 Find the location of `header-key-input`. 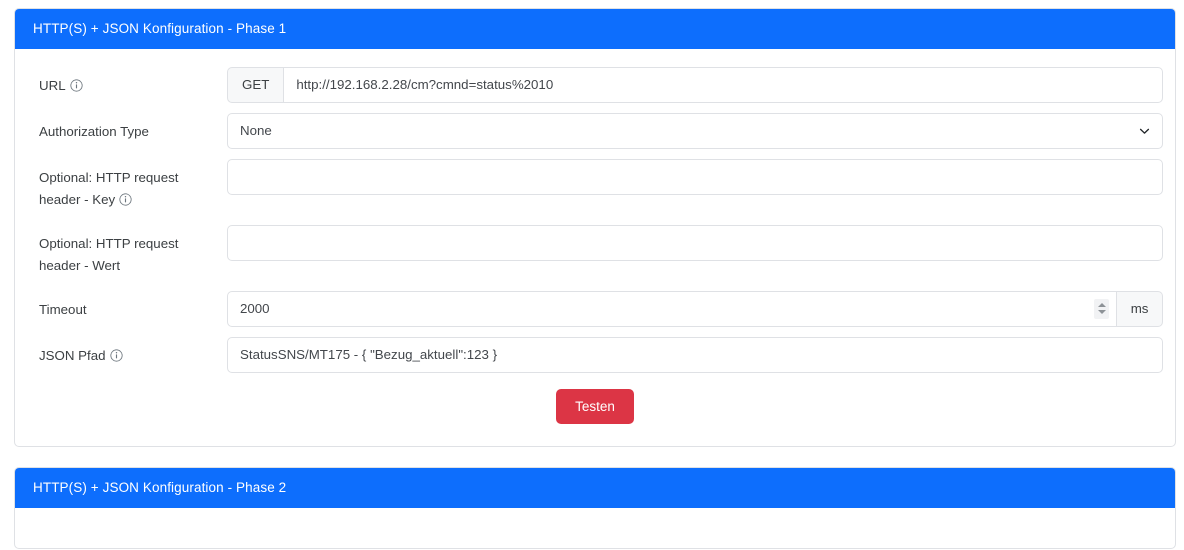

header-key-input is located at coordinates (695, 176).